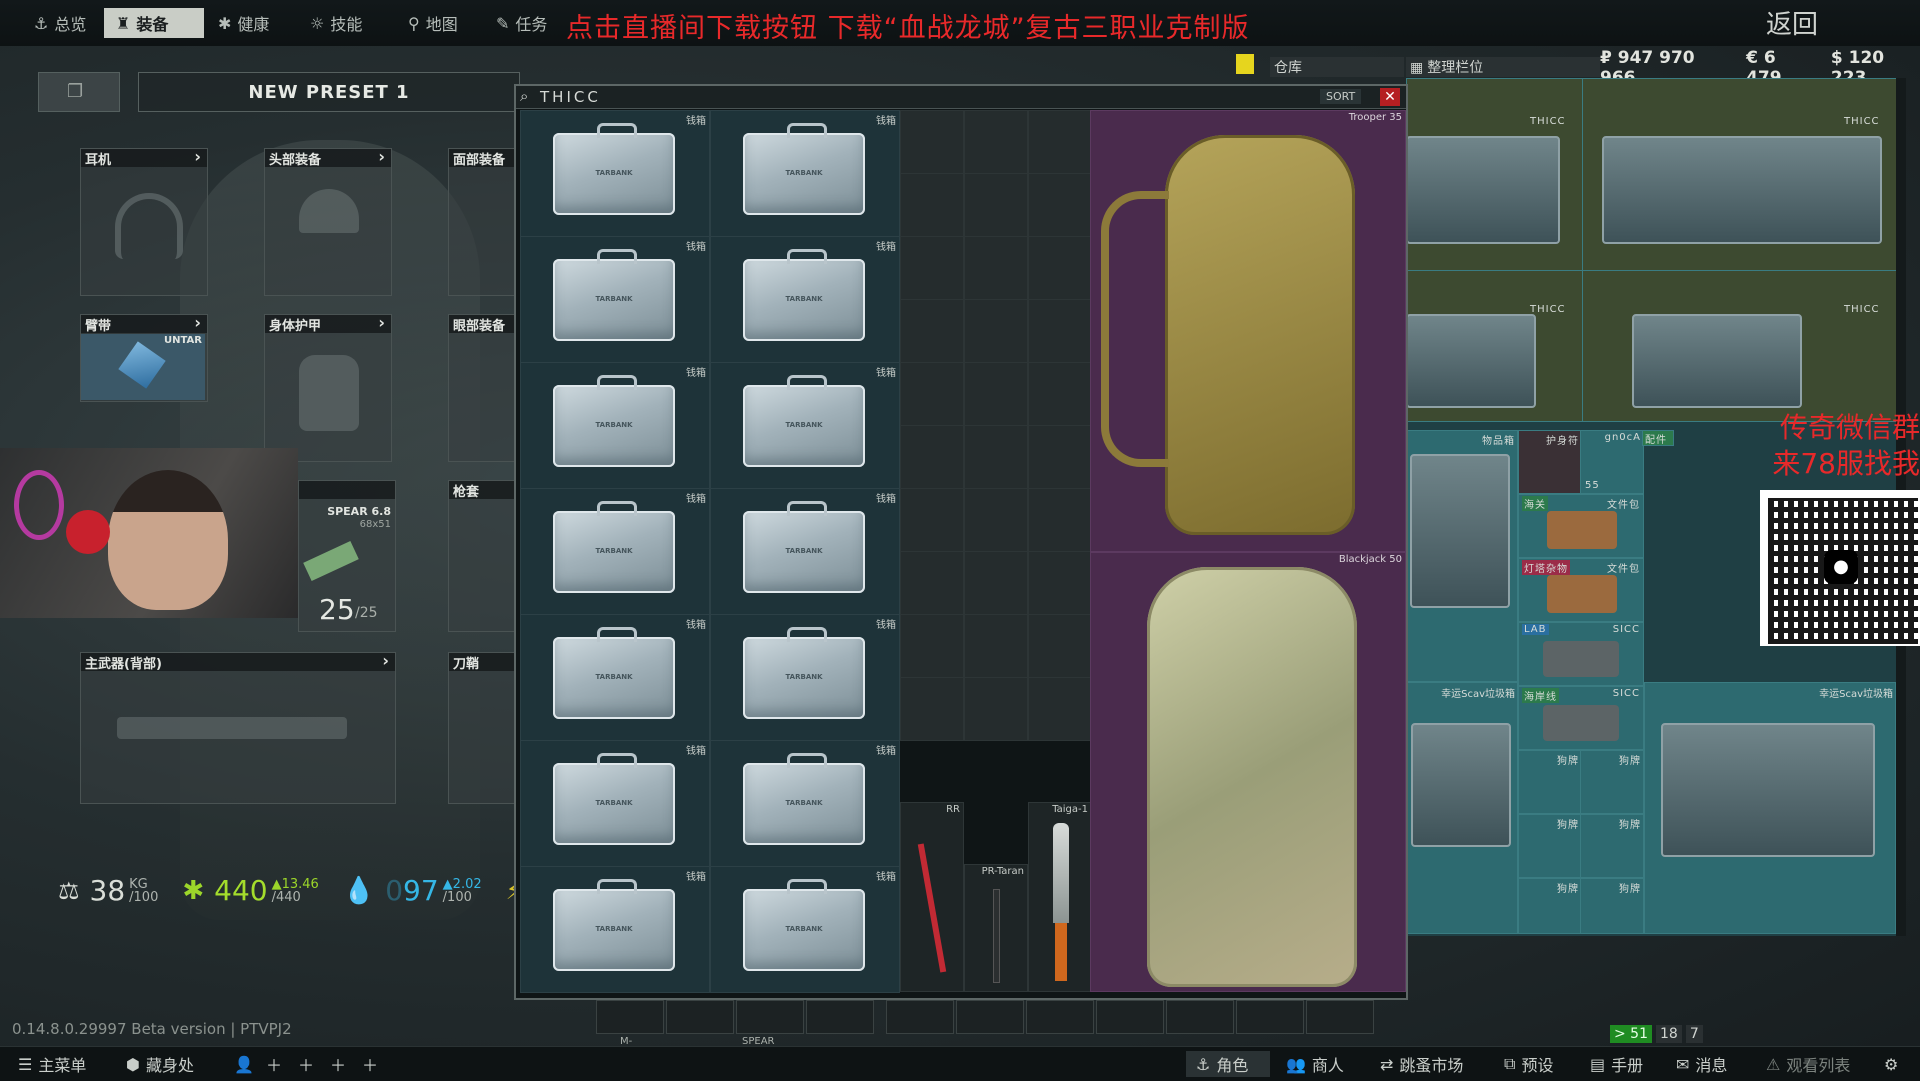 The image size is (1920, 1081). What do you see at coordinates (1581, 590) in the screenshot?
I see `stash-doc-case: 灯塔杂物 文件包` at bounding box center [1581, 590].